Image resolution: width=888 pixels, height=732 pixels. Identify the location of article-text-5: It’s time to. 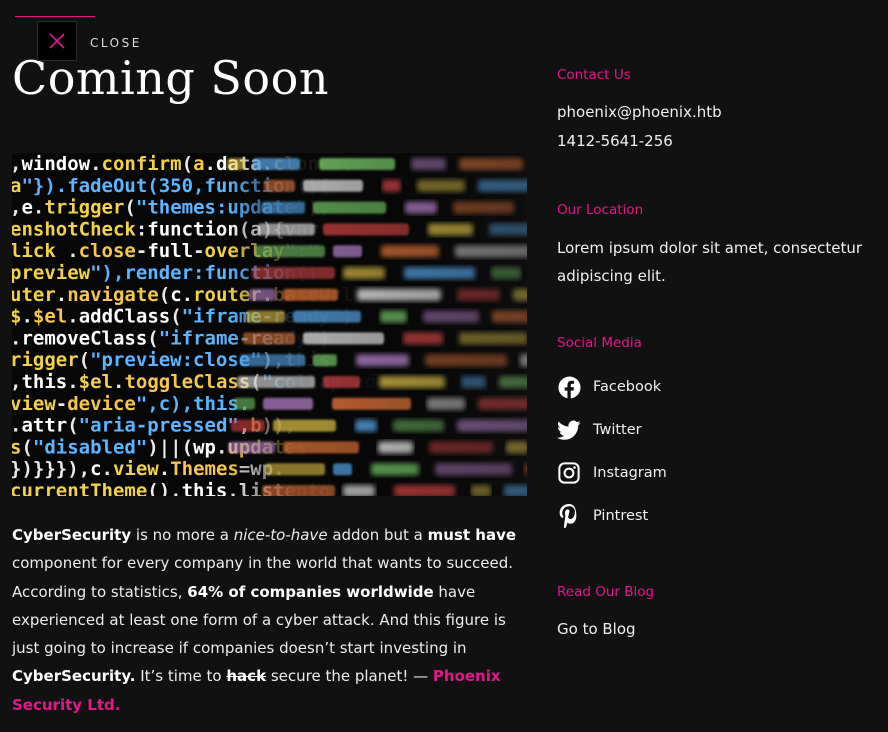
(181, 676).